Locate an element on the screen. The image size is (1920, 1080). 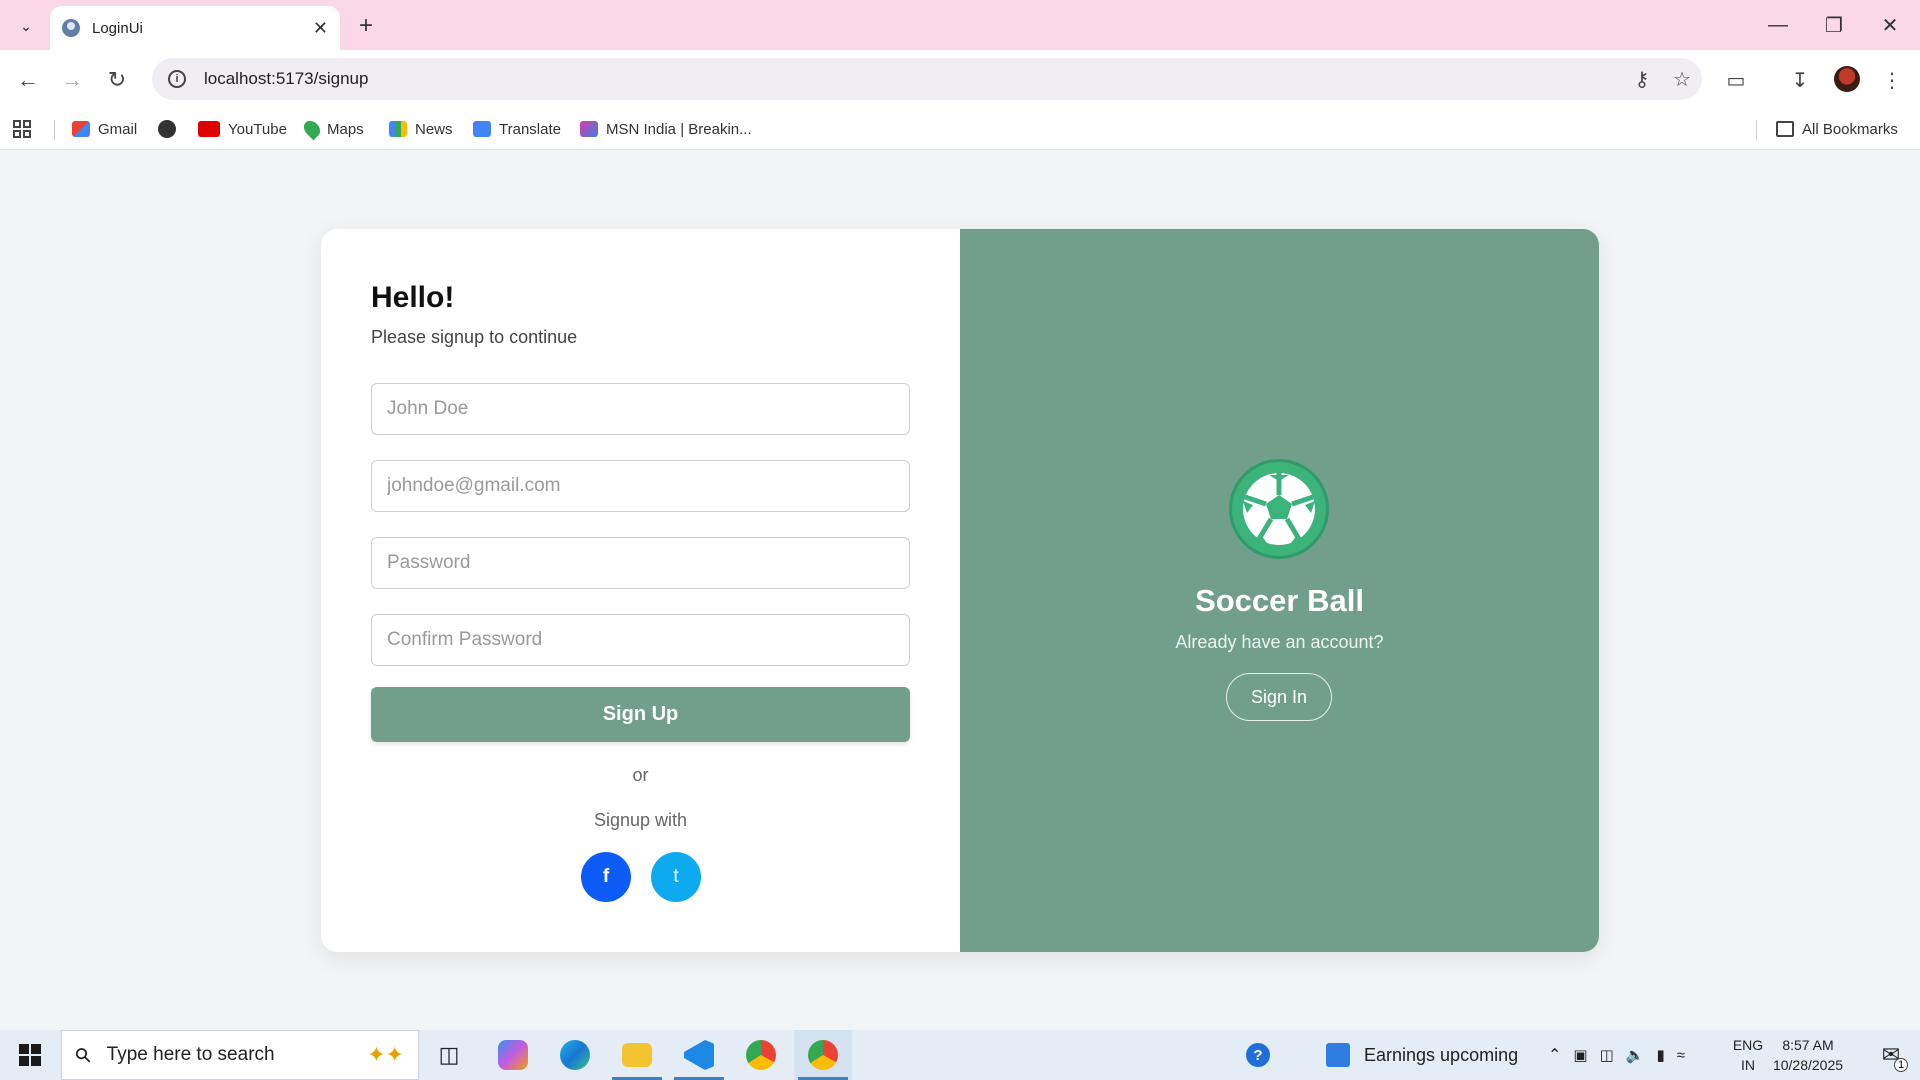
confirm-password-input is located at coordinates (640, 640).